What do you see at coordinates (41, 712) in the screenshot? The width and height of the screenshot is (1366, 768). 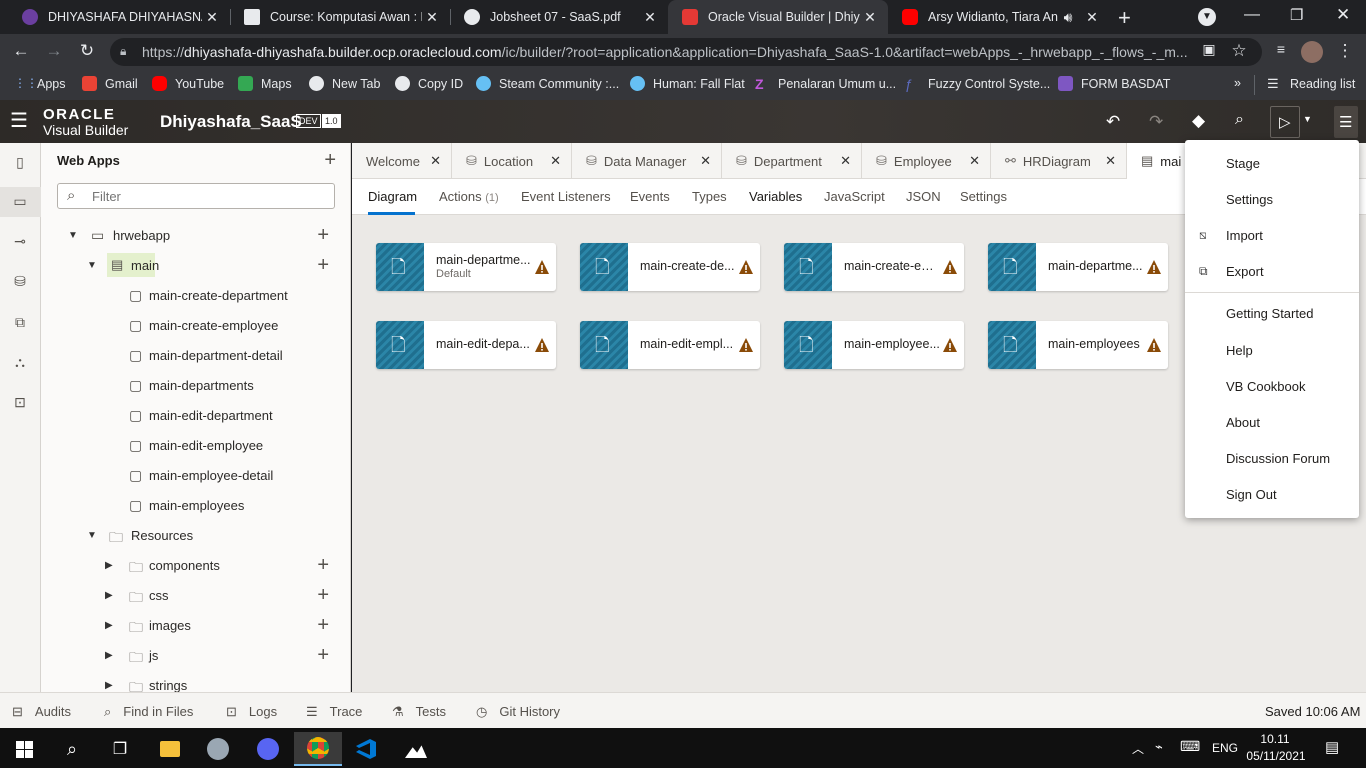 I see `audits-button: ⊟ Audits` at bounding box center [41, 712].